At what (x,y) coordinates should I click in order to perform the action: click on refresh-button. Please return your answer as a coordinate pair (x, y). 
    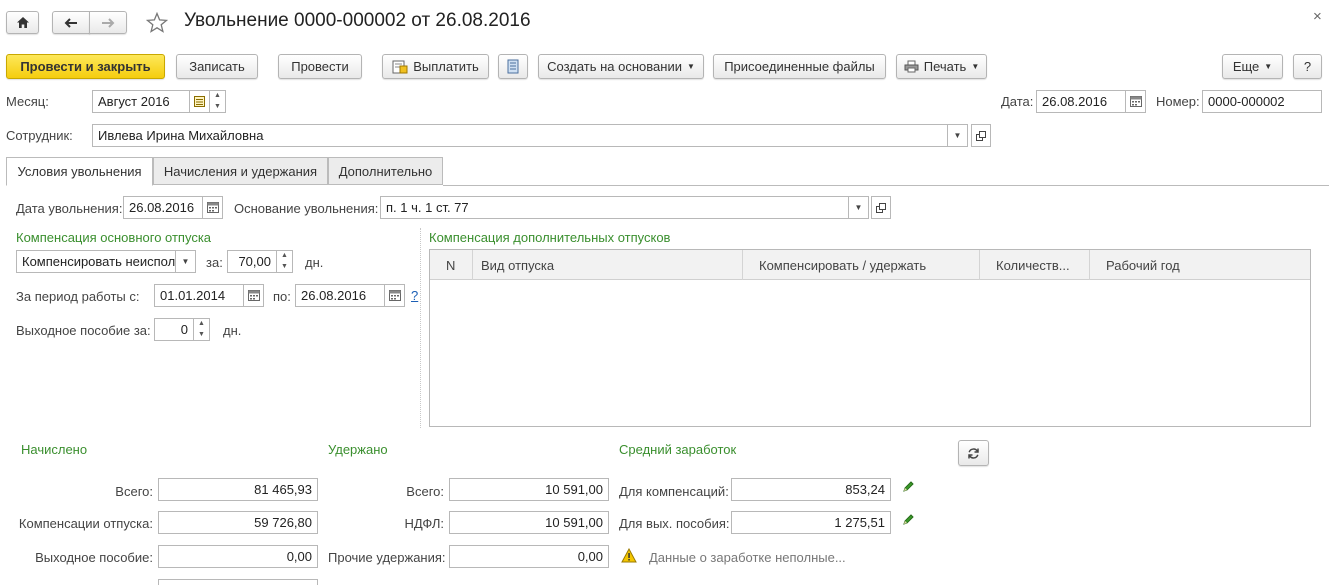
    Looking at the image, I should click on (973, 453).